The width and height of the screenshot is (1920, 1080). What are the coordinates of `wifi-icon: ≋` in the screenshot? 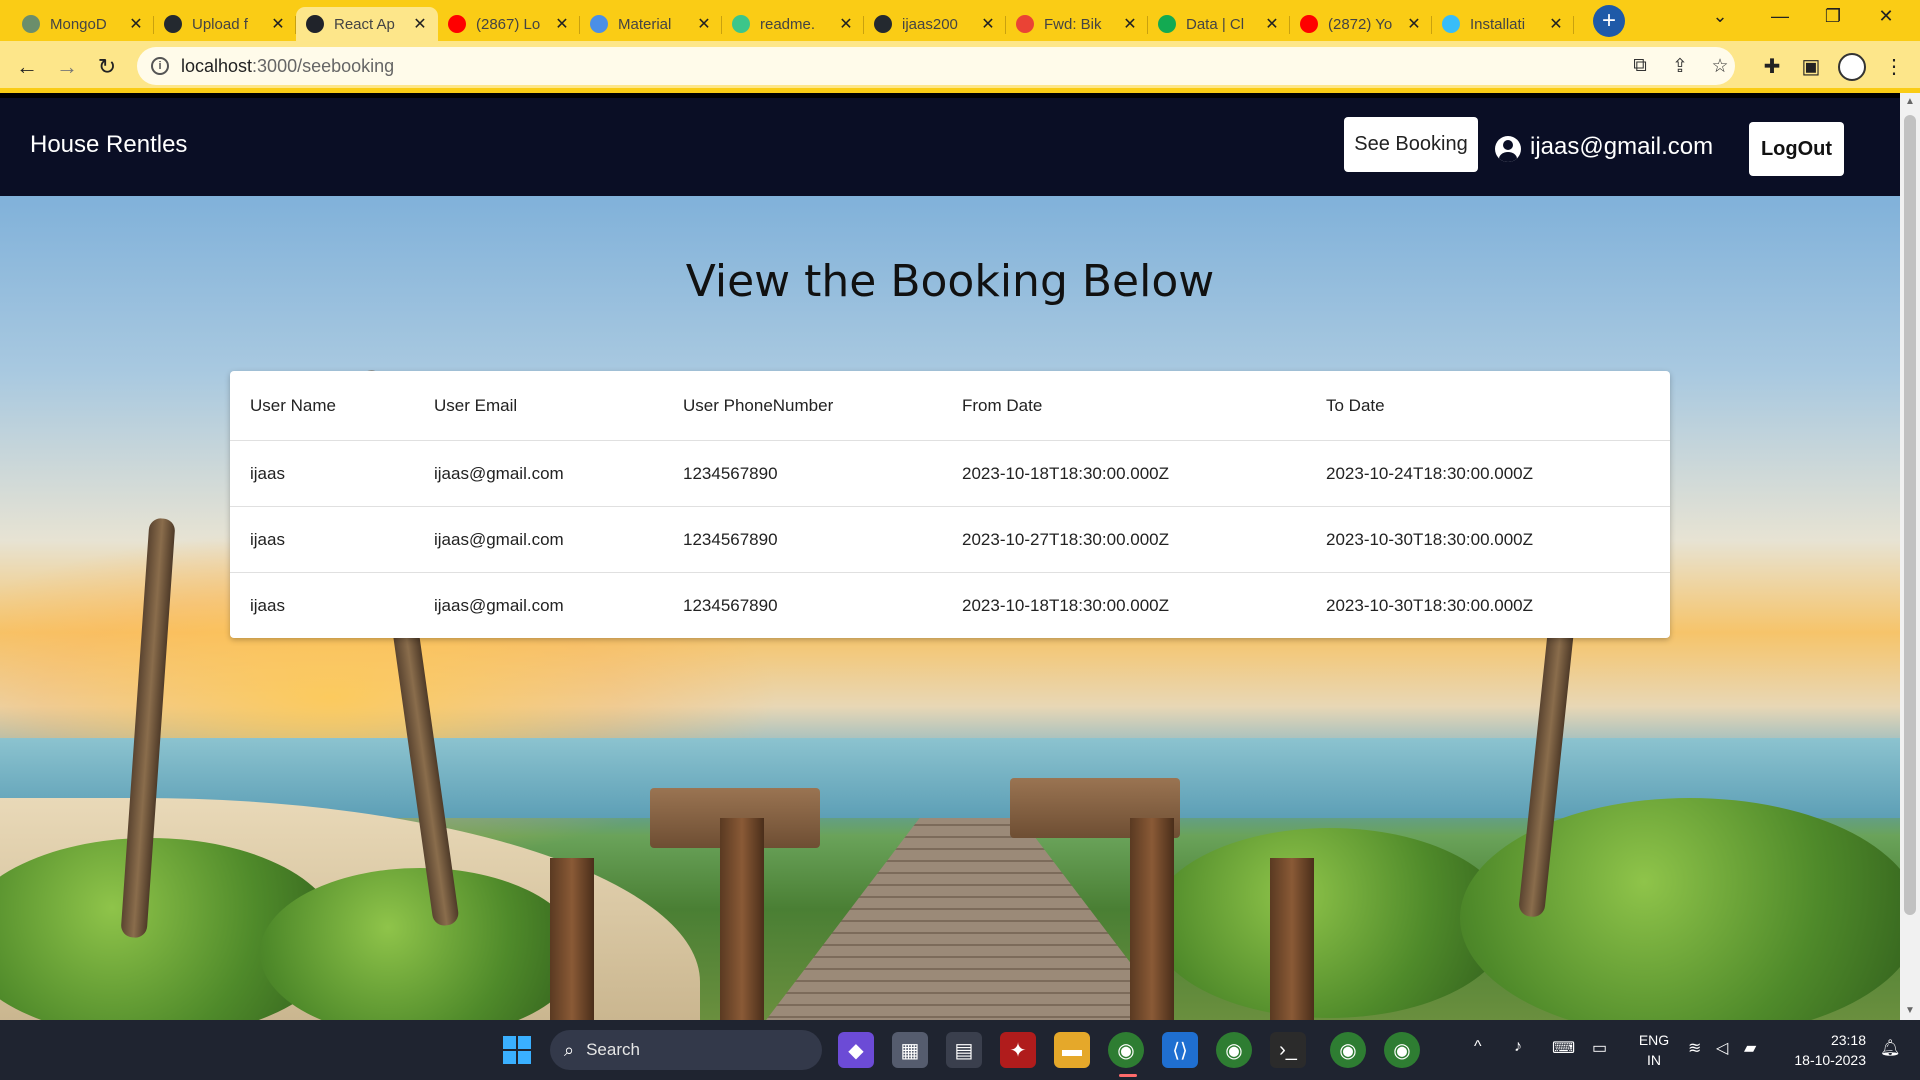 It's located at (1694, 1048).